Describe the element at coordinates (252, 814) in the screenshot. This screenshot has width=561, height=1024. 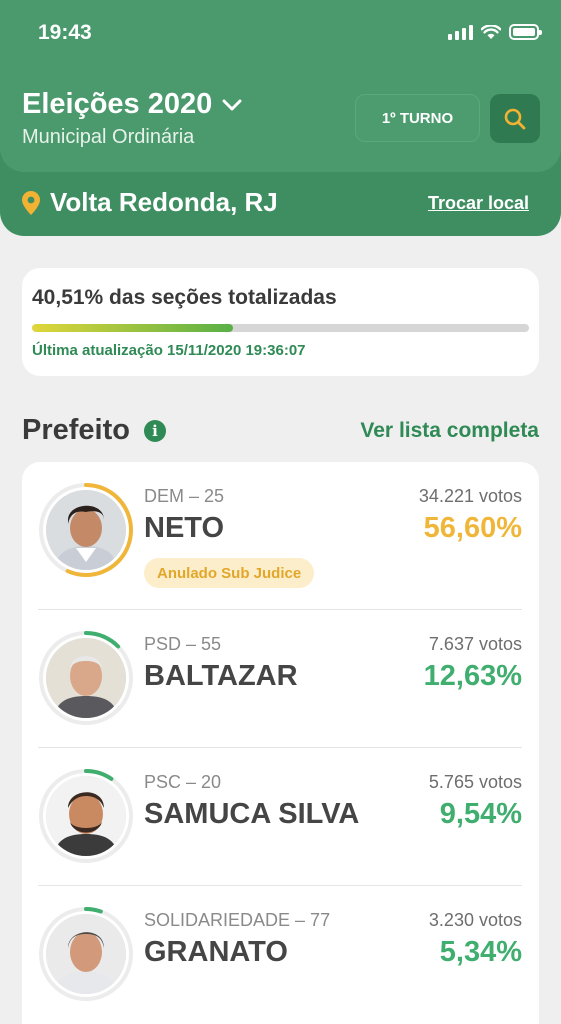
I see `candidate-name: SAMUCA SILVA` at that location.